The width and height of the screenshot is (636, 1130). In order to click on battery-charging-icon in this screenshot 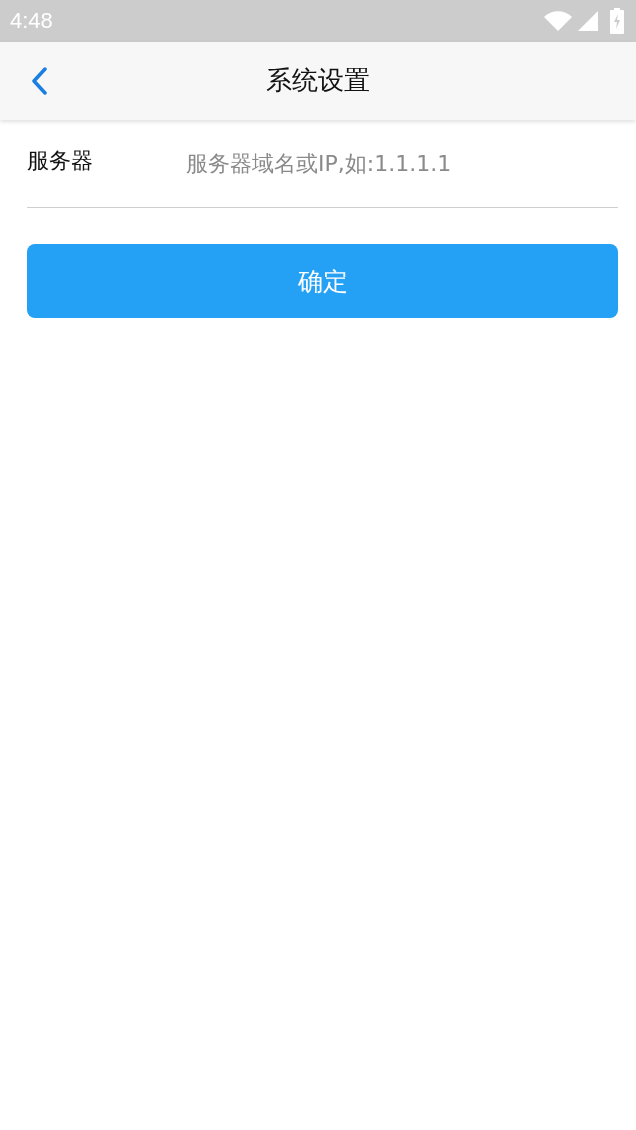, I will do `click(617, 21)`.